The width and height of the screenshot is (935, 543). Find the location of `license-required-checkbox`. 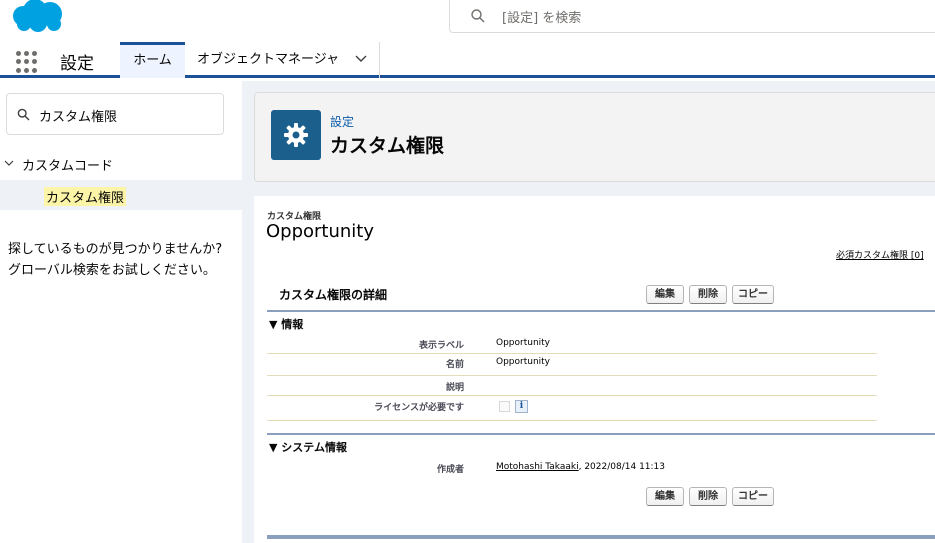

license-required-checkbox is located at coordinates (504, 406).